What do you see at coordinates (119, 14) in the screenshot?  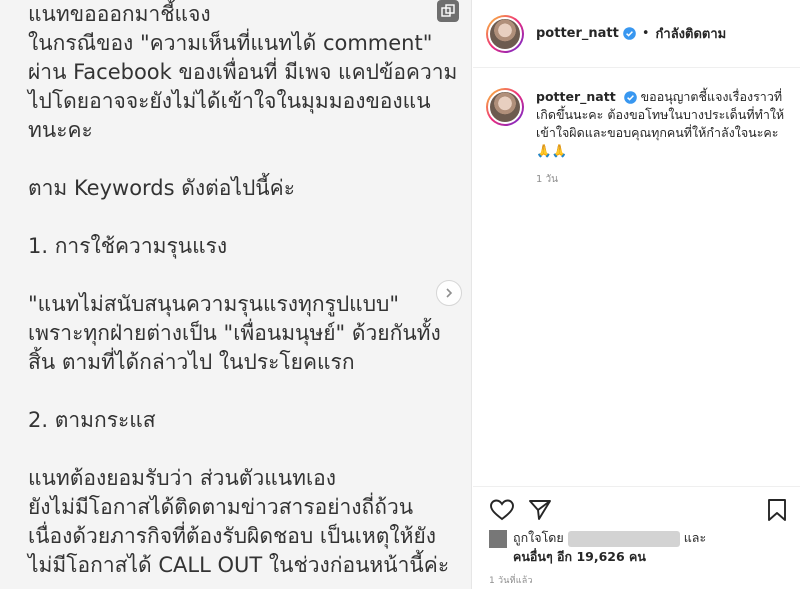 I see `post-text-line: แนทขอออกมาชี้แจง` at bounding box center [119, 14].